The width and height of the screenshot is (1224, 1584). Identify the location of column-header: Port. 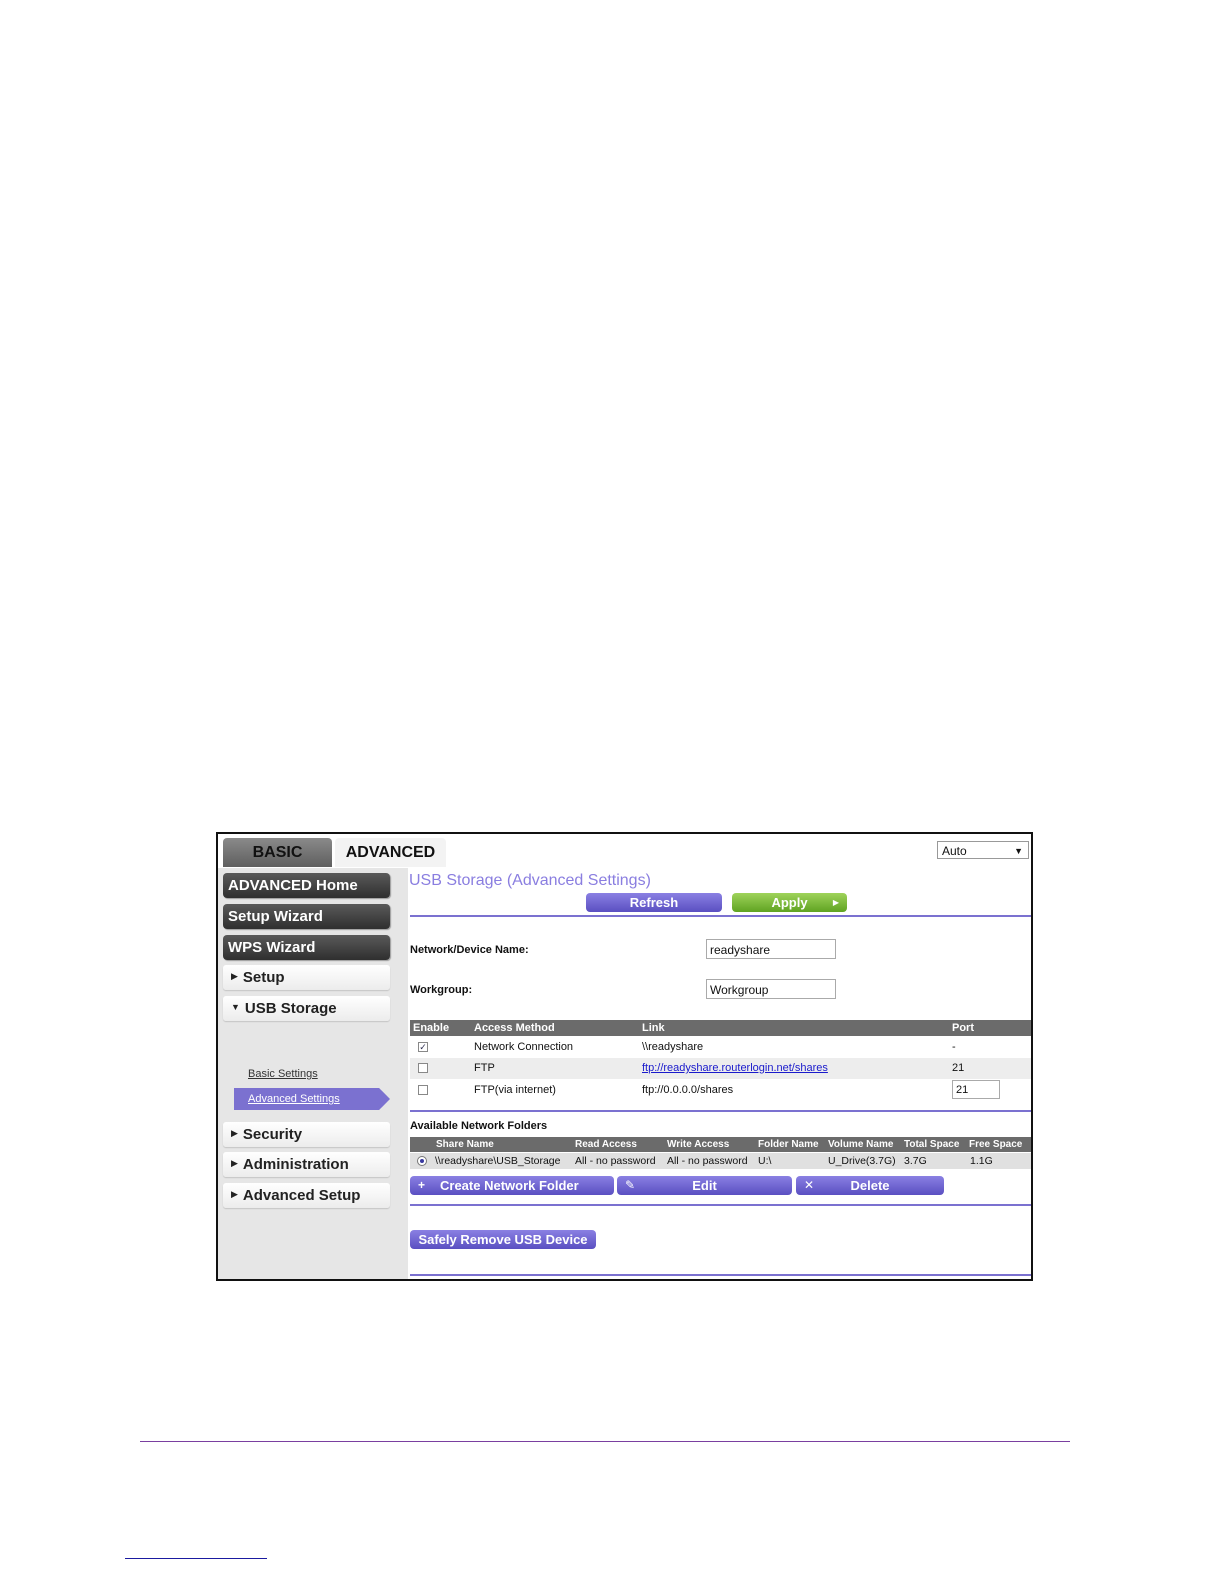
(963, 1028).